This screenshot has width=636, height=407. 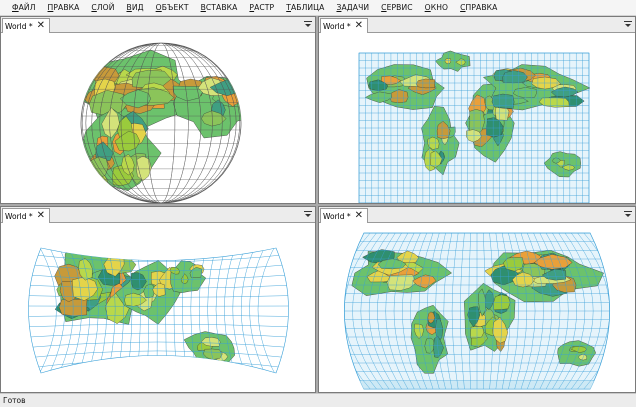 I want to click on menu-raster: РАСТР, so click(x=261, y=7).